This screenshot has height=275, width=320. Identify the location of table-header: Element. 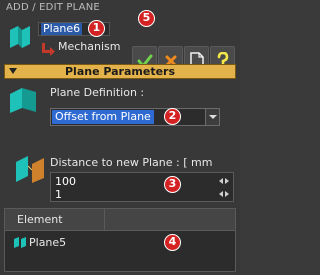
(120, 220).